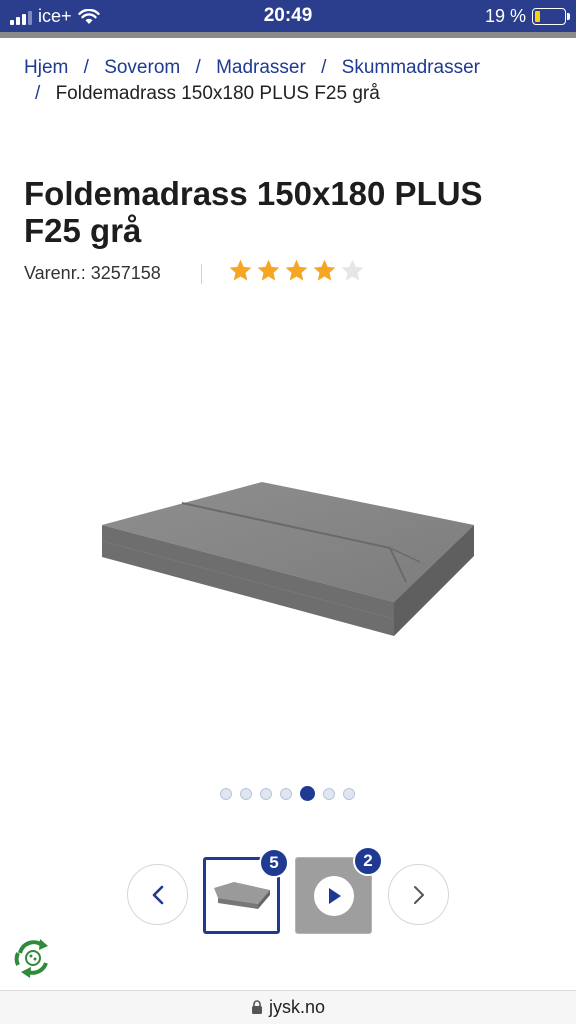 This screenshot has height=1024, width=576. Describe the element at coordinates (288, 35) in the screenshot. I see `header-strip` at that location.